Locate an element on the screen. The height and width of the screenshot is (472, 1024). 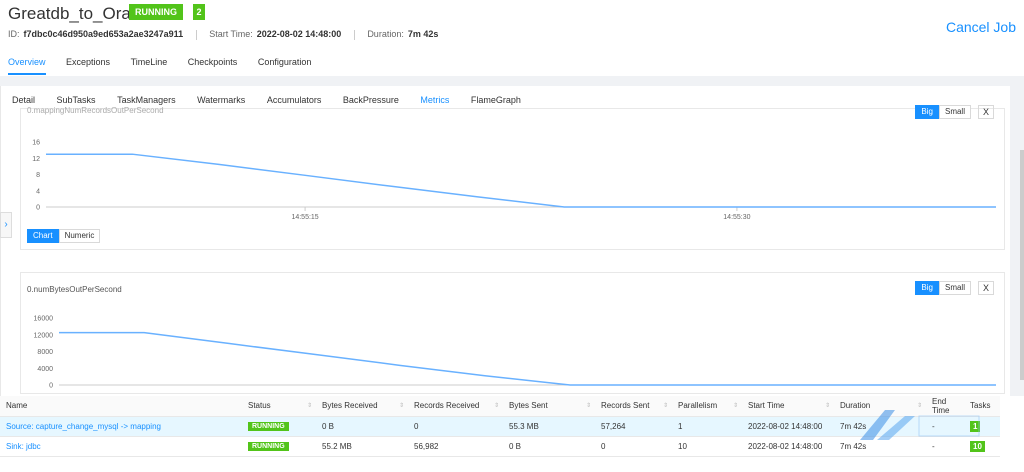
chart-view-button: Chart is located at coordinates (43, 236).